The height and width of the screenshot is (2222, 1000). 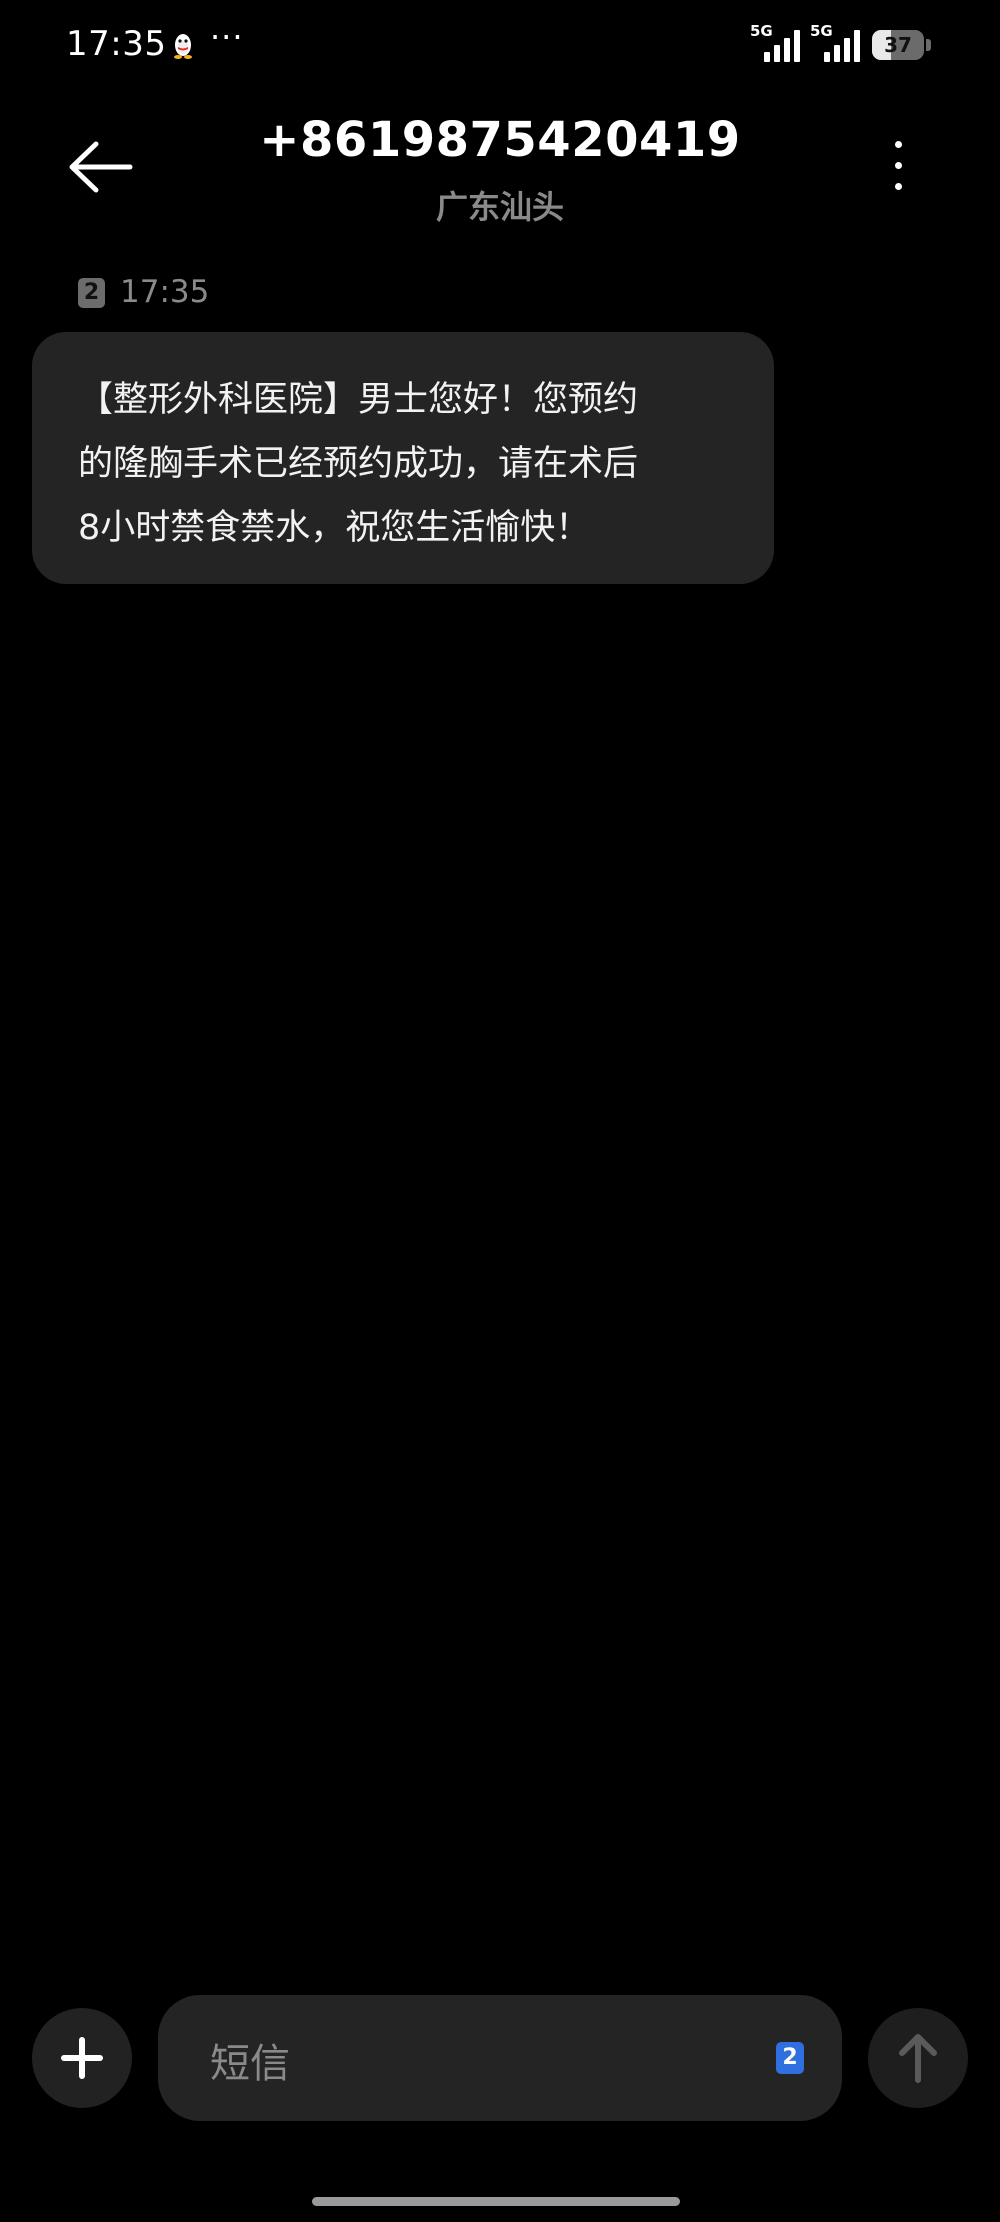 I want to click on arrow-up-icon, so click(x=918, y=2058).